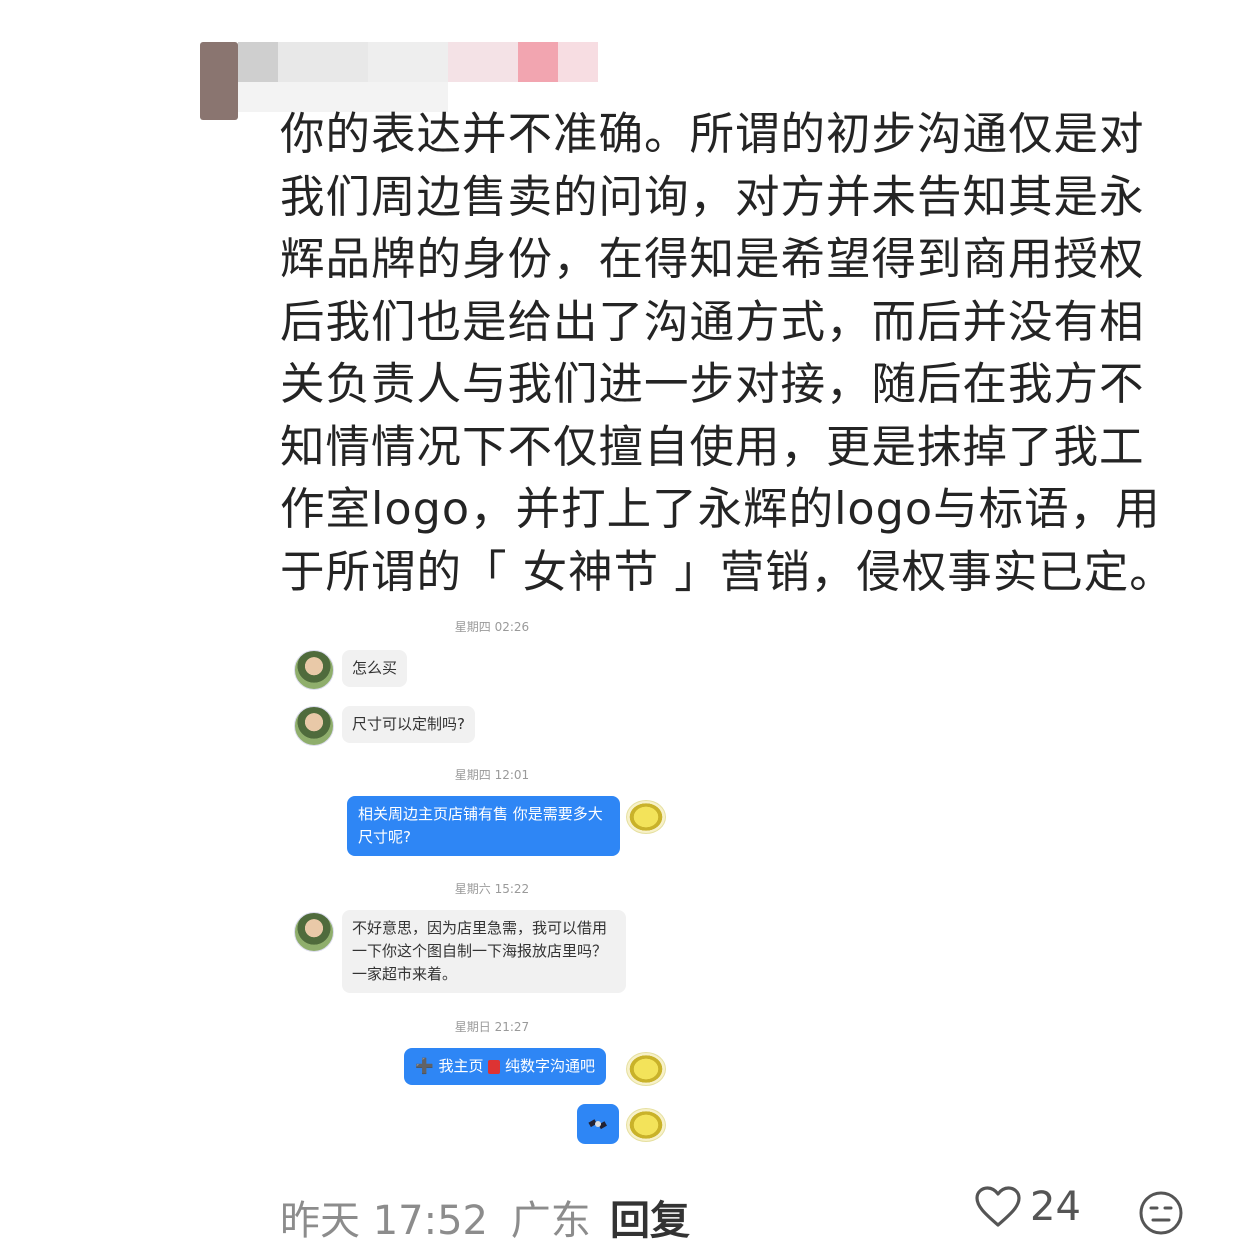 This screenshot has width=1256, height=1253. Describe the element at coordinates (998, 1206) in the screenshot. I see `heart-outline-icon` at that location.